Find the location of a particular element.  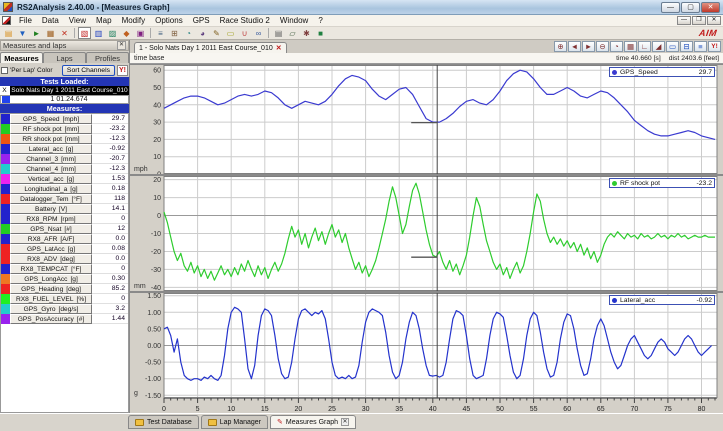

graph-tab-close-icon: ✕ is located at coordinates (279, 48).